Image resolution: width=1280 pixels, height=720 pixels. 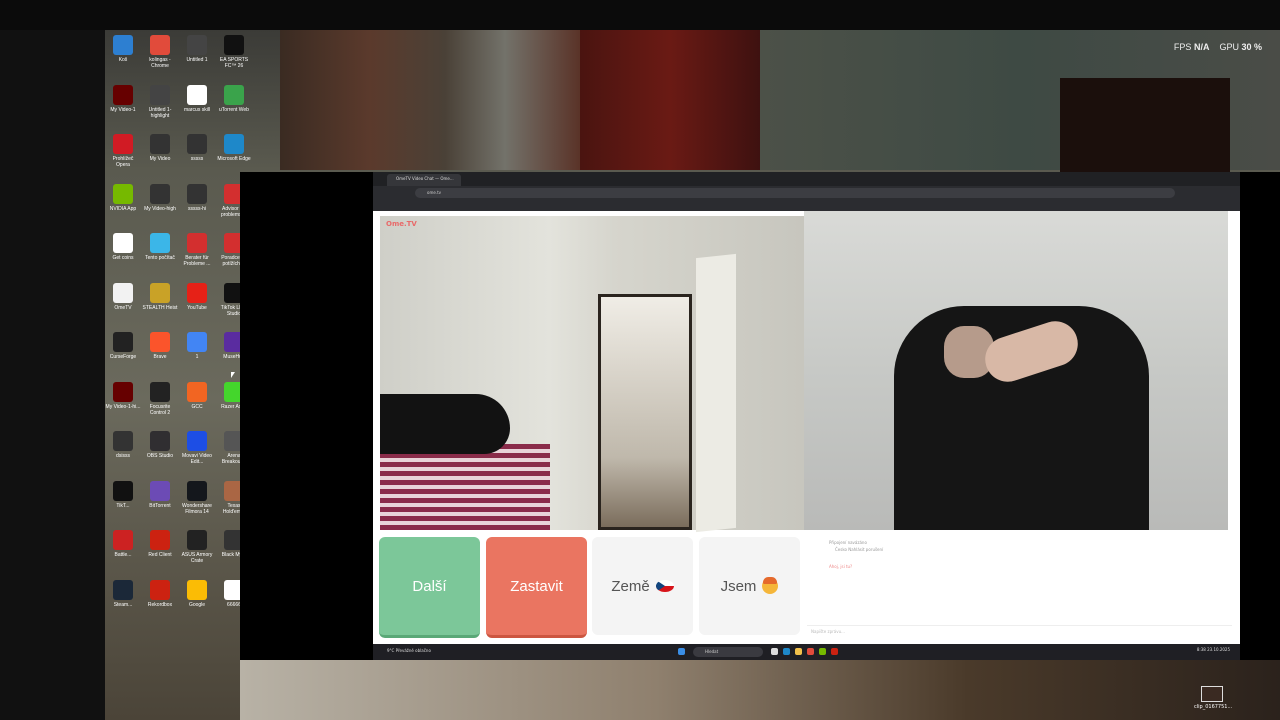 I want to click on desktop-icon: sssss-hi, so click(x=197, y=197).